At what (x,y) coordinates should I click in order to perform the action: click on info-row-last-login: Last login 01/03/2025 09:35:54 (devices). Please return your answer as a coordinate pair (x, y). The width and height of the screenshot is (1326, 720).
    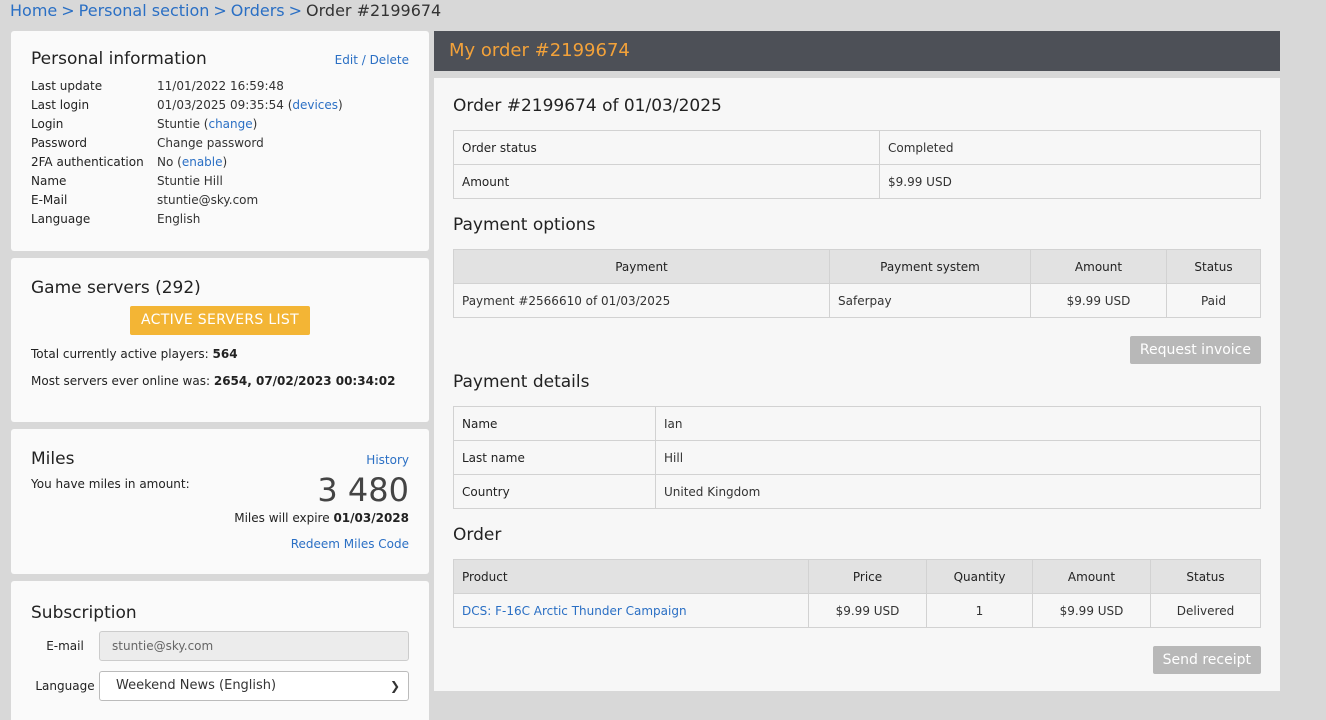
    Looking at the image, I should click on (220, 105).